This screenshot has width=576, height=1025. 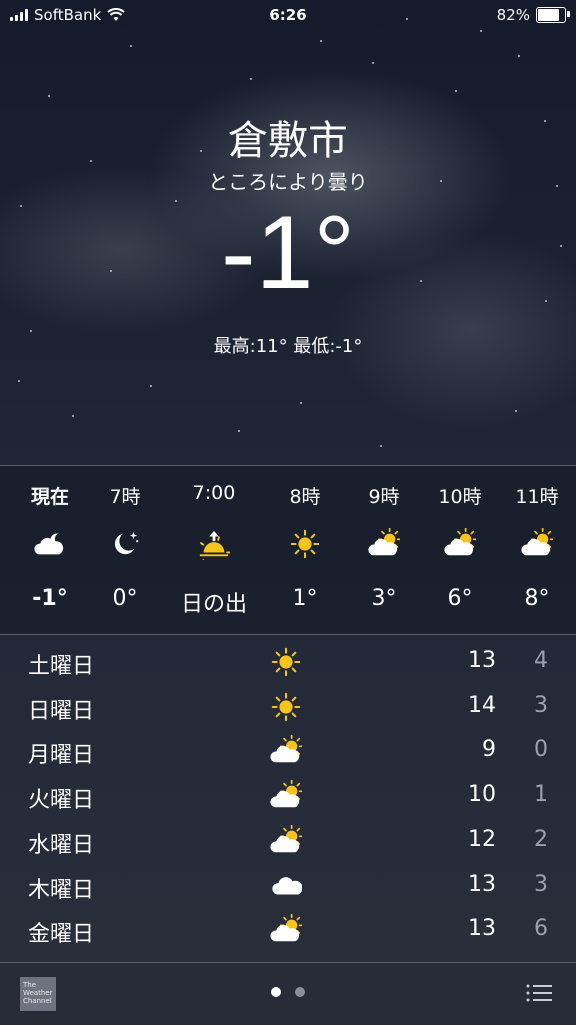 What do you see at coordinates (214, 493) in the screenshot?
I see `hourly-time: 7:00` at bounding box center [214, 493].